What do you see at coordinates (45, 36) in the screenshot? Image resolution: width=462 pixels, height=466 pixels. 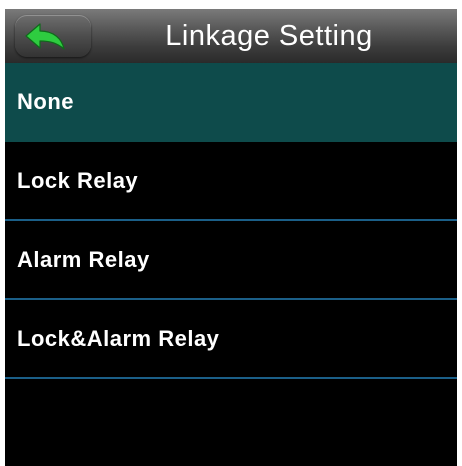 I see `back-arrow-icon` at bounding box center [45, 36].